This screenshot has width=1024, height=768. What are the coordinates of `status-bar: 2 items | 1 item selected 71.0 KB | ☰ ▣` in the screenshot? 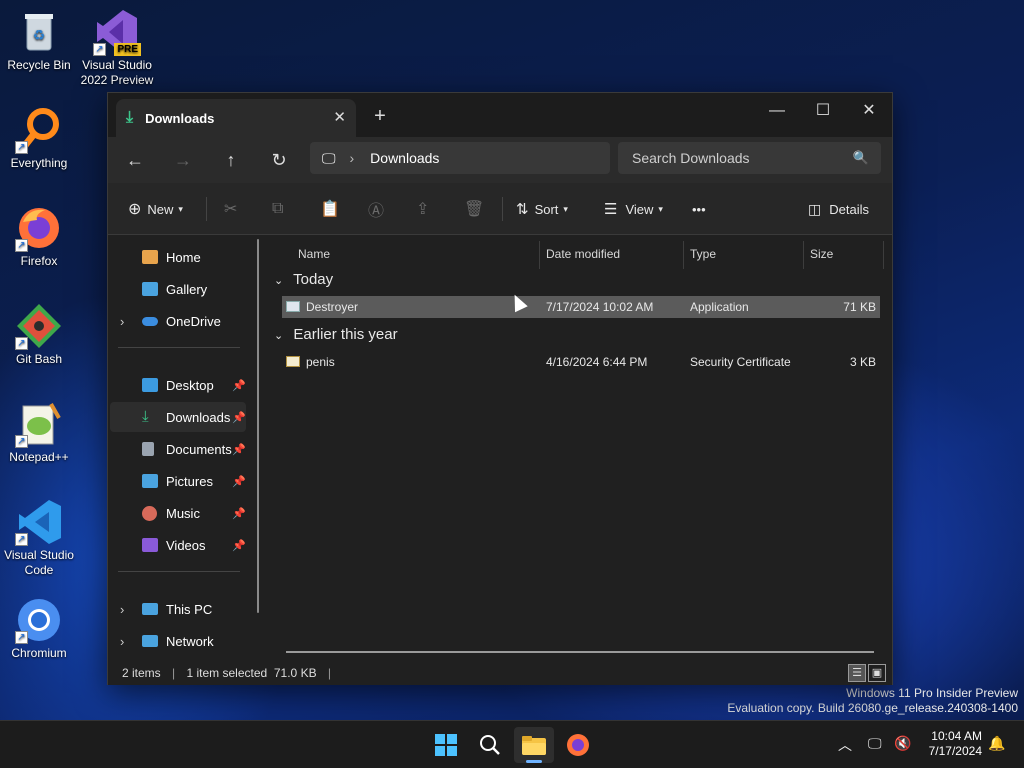 It's located at (500, 673).